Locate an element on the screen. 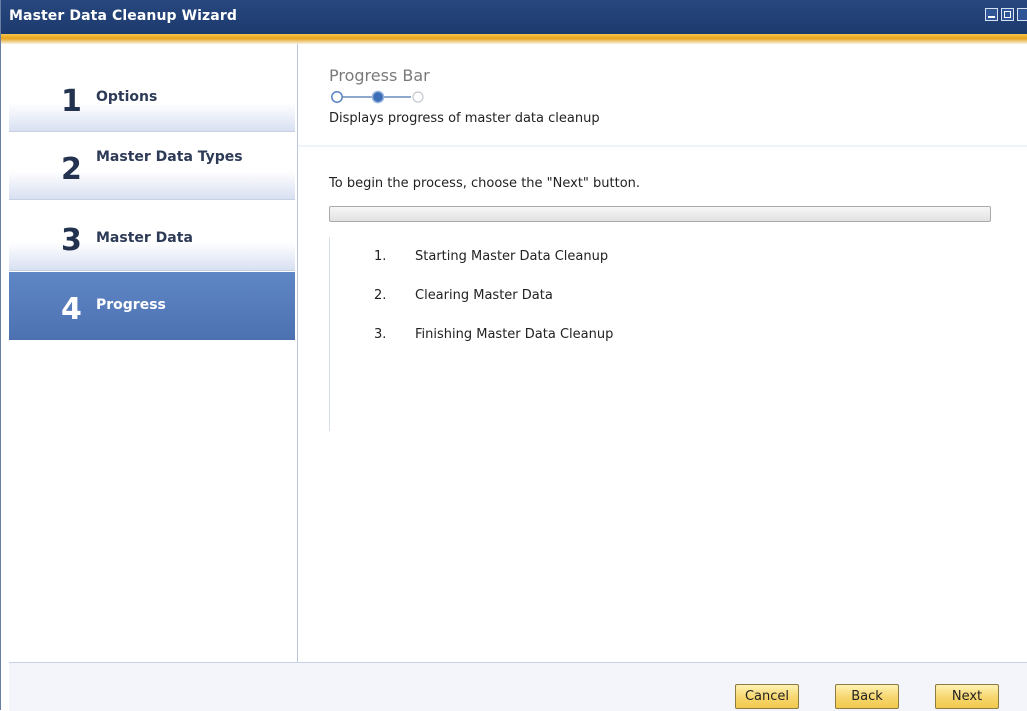 This screenshot has width=1027, height=711. minimize-icon is located at coordinates (991, 14).